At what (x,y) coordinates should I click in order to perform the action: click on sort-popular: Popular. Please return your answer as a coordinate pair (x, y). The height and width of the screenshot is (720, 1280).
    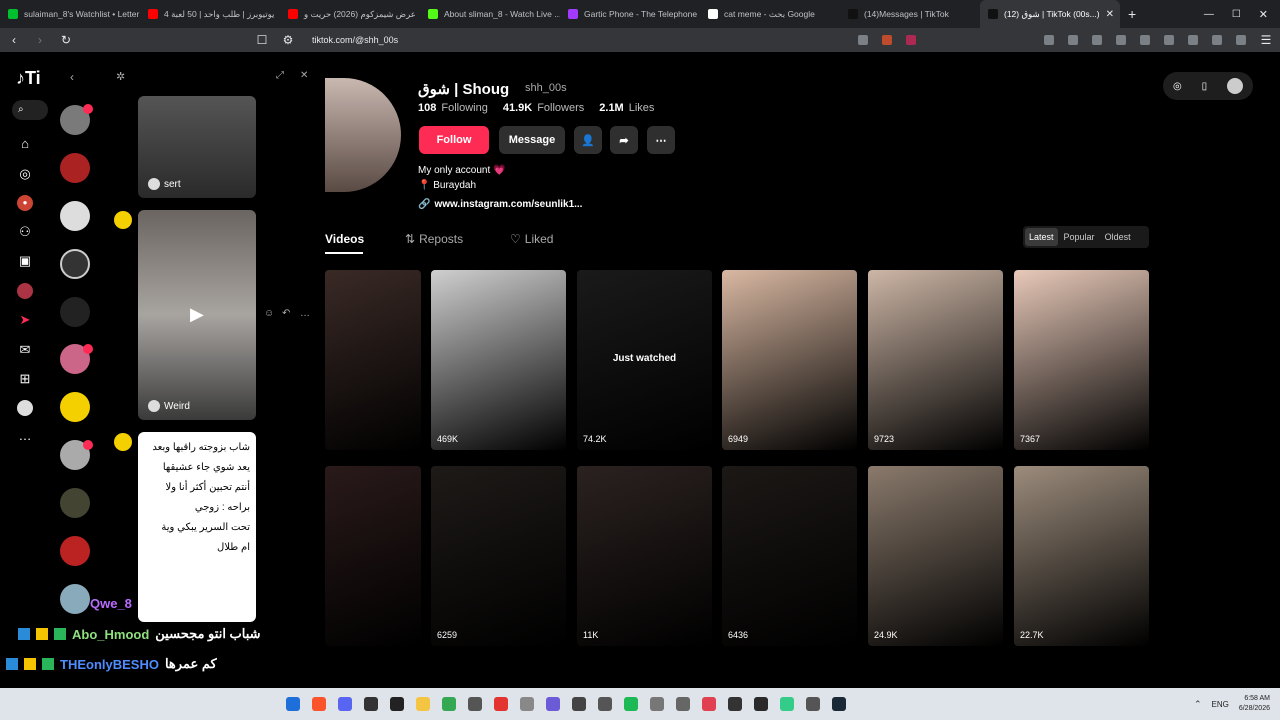
    Looking at the image, I should click on (1079, 237).